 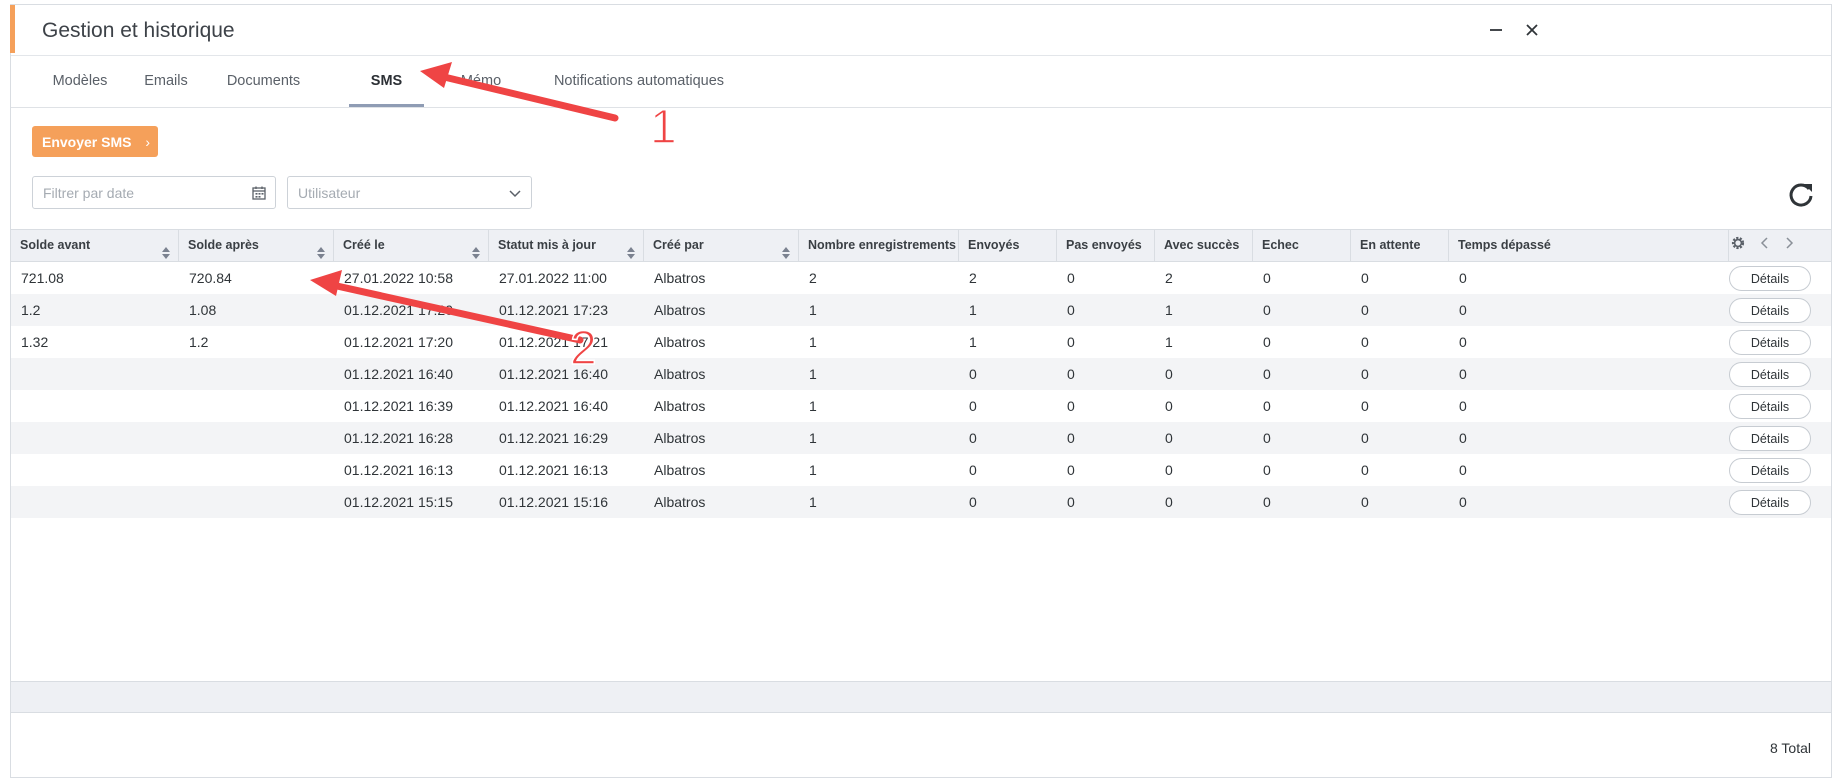 I want to click on column-header-label: Créé le, so click(x=364, y=245).